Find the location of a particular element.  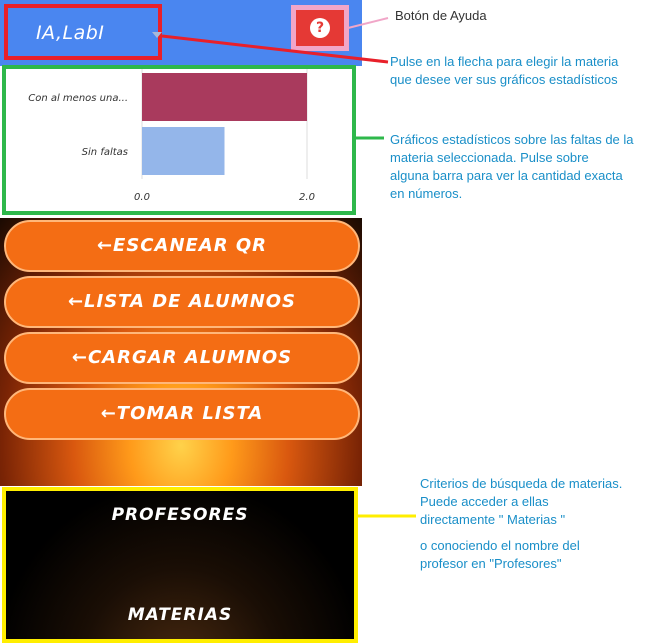

chart-annotation-line: alguna barra para ver la cantidad exacta is located at coordinates (506, 175).